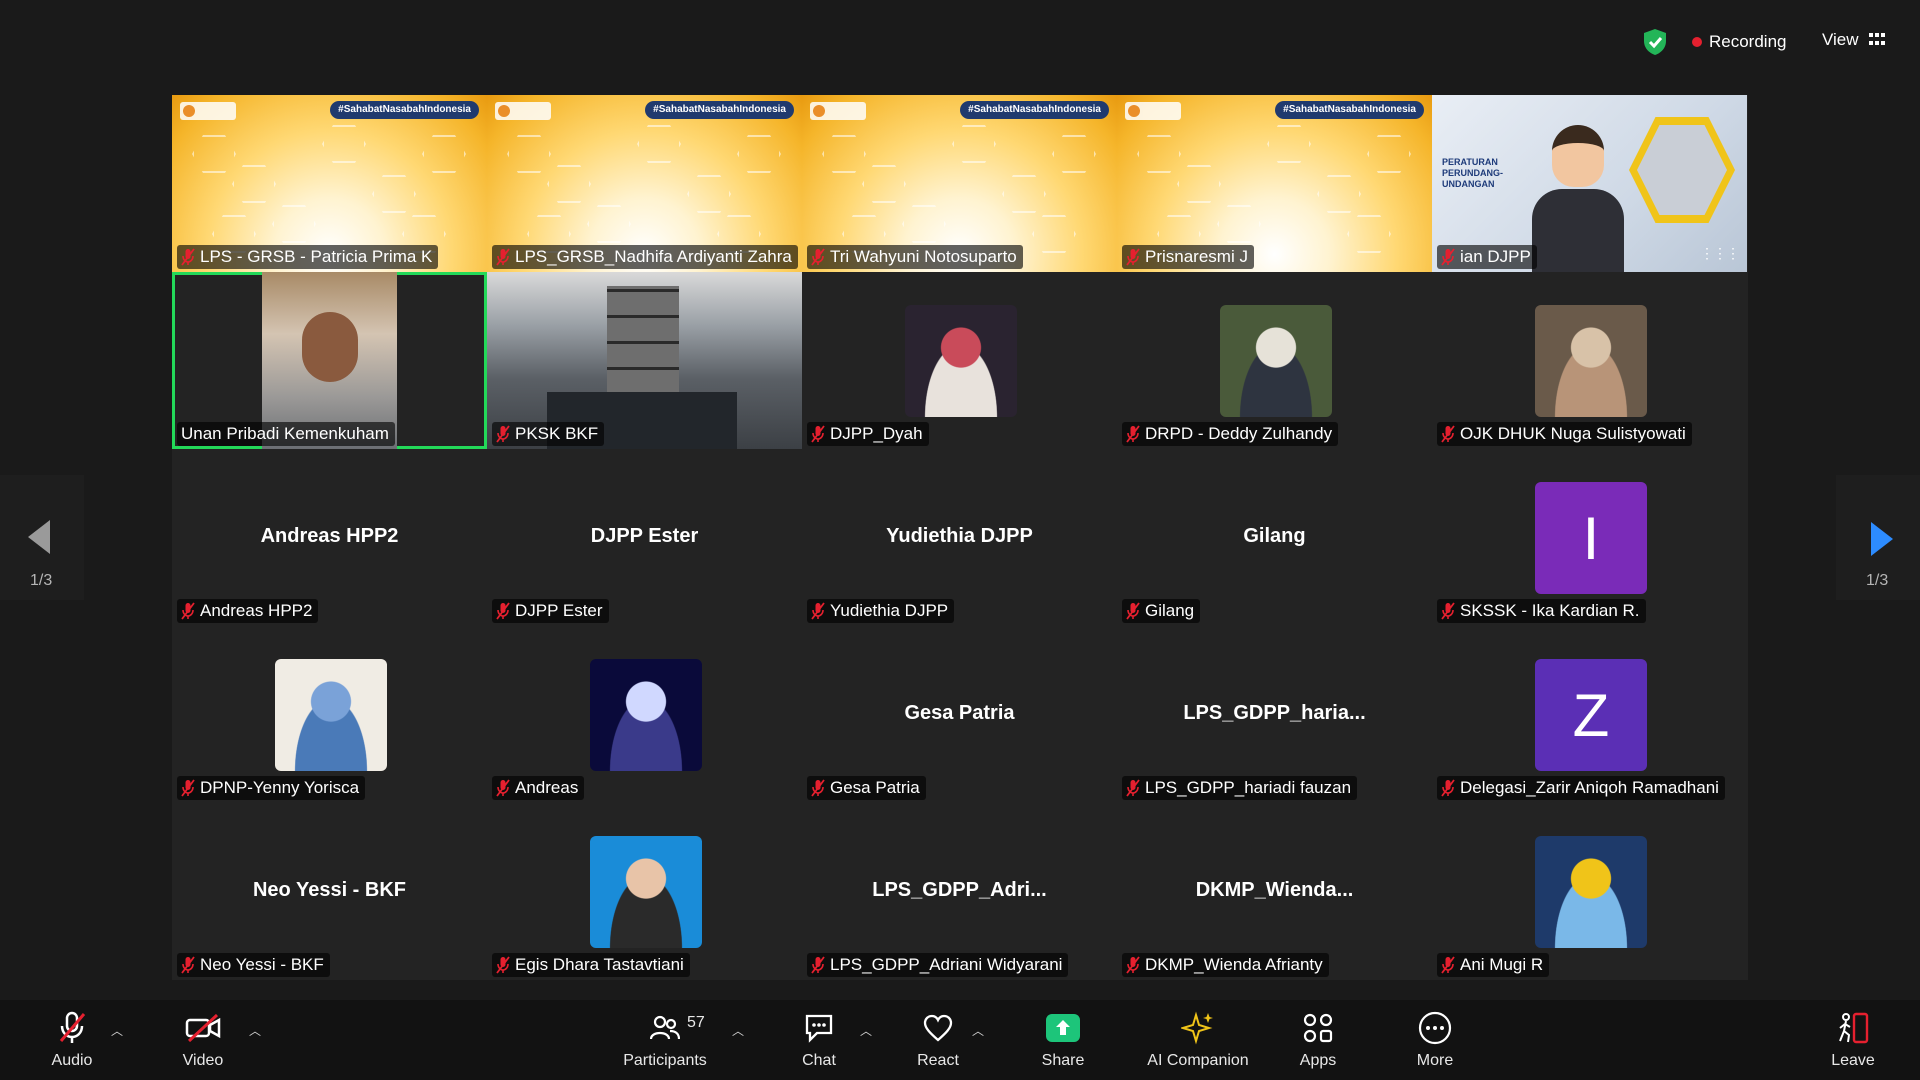  Describe the element at coordinates (738, 1030) in the screenshot. I see `participants-options-caret-icon: ︿` at that location.